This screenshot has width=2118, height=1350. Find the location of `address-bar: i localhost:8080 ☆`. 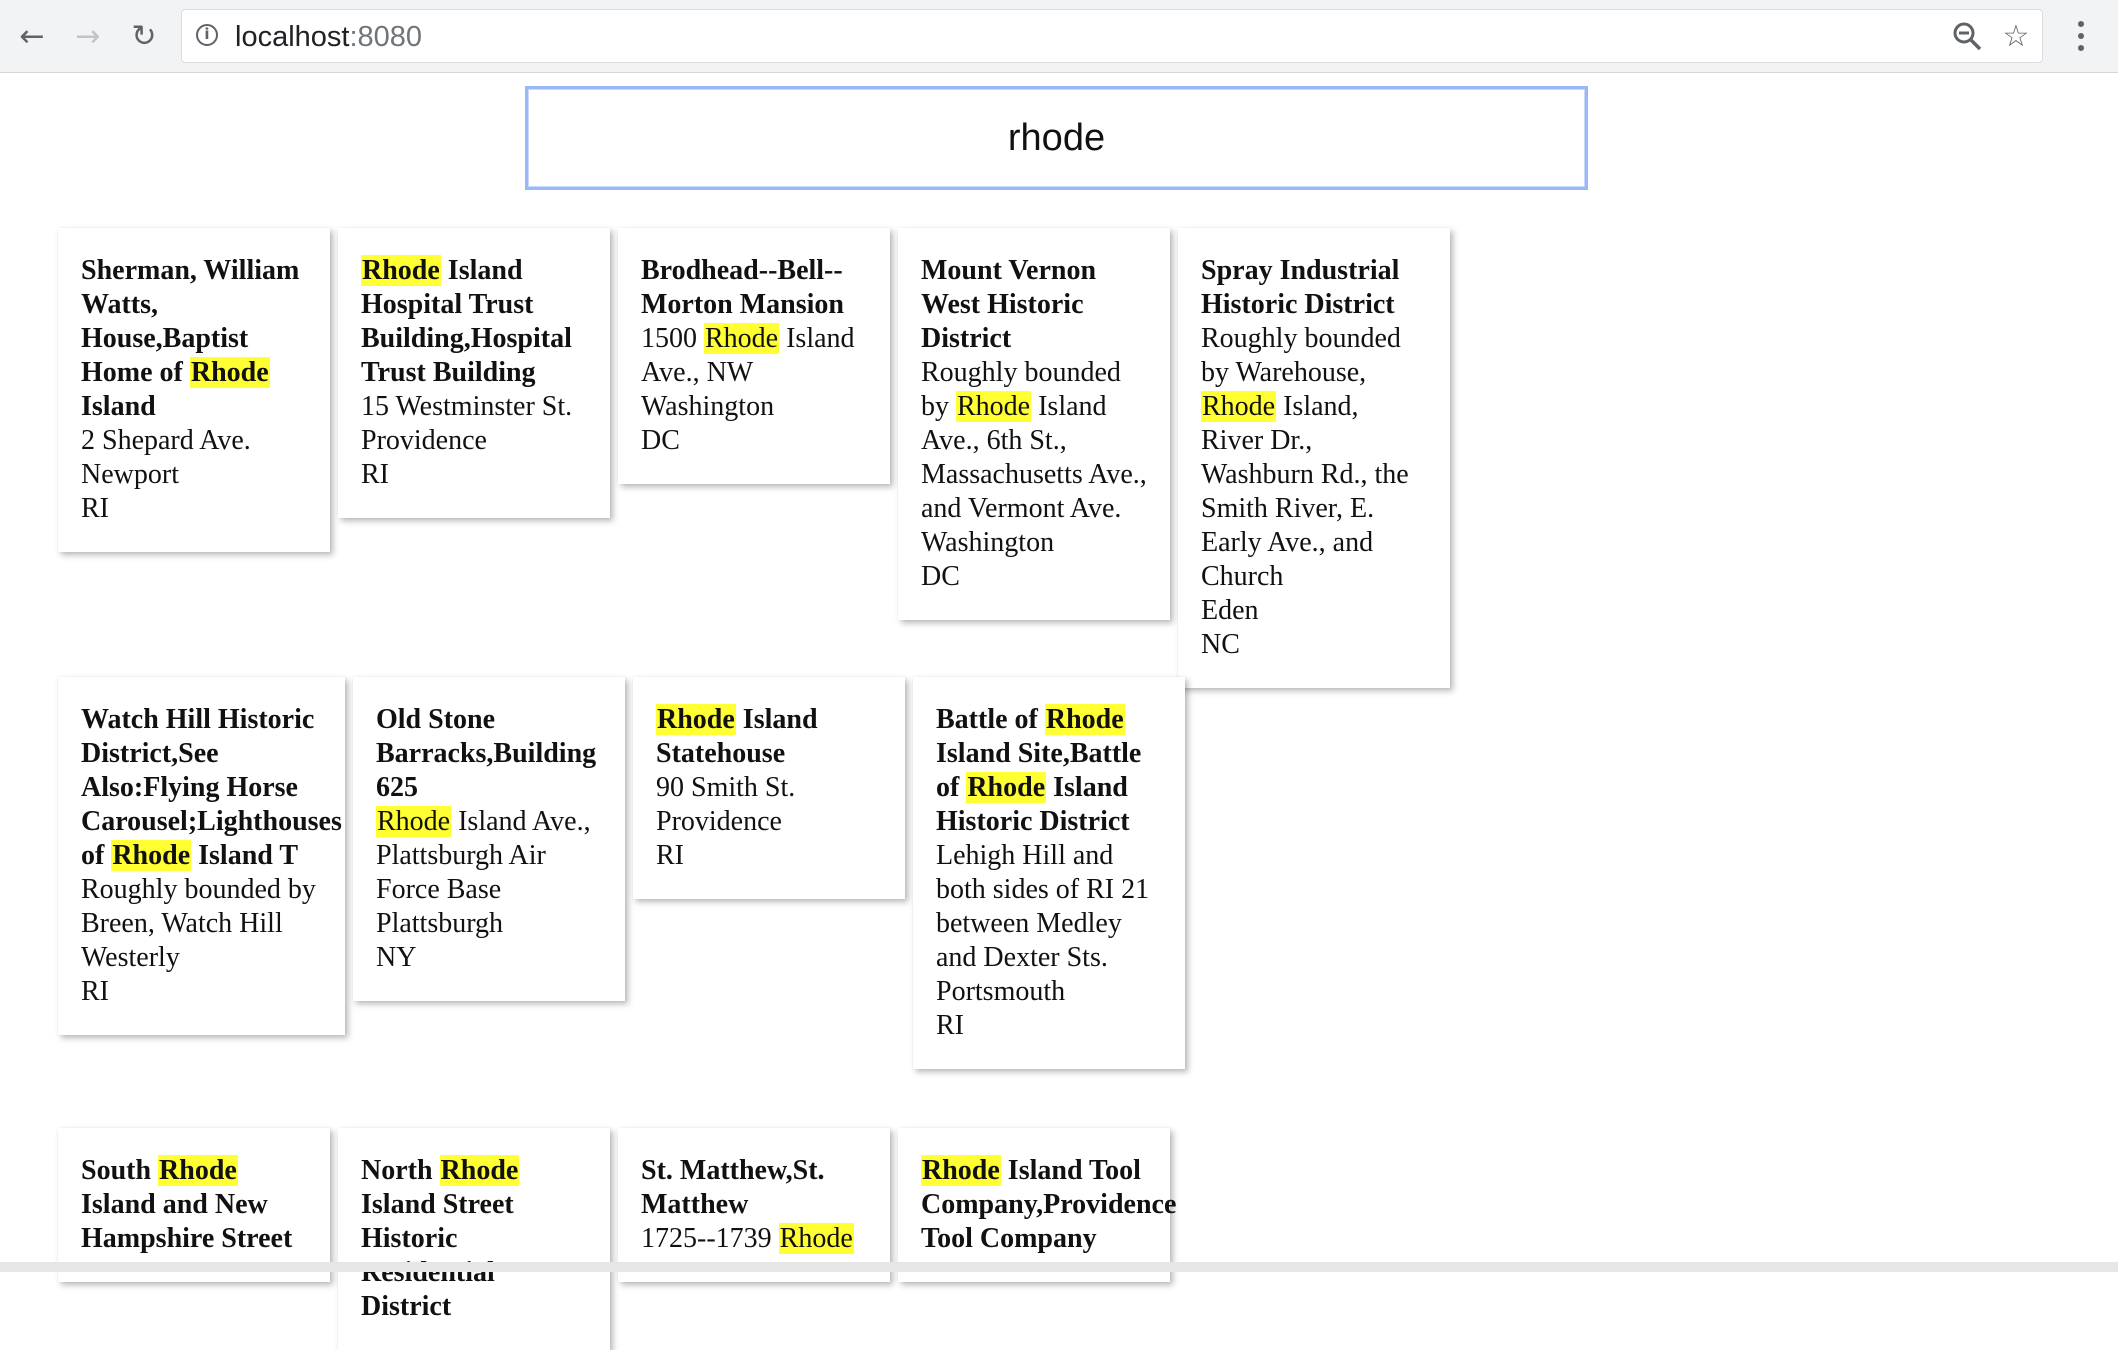

address-bar: i localhost:8080 ☆ is located at coordinates (1112, 36).